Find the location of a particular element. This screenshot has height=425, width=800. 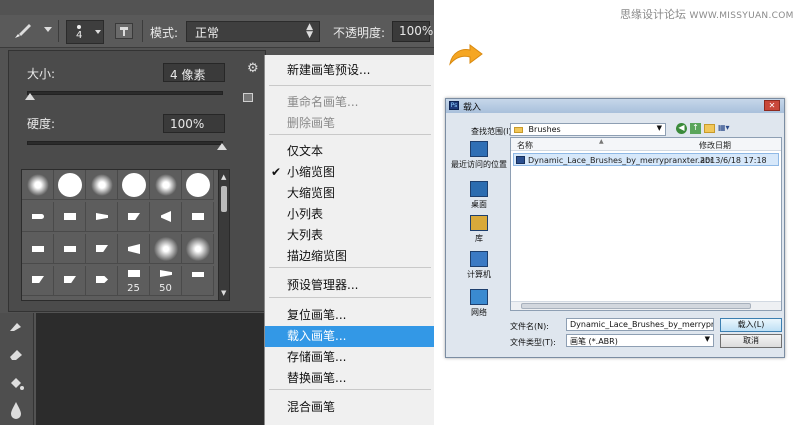

menu-item-assorted-brushes: 混合画笔 is located at coordinates (349, 407).